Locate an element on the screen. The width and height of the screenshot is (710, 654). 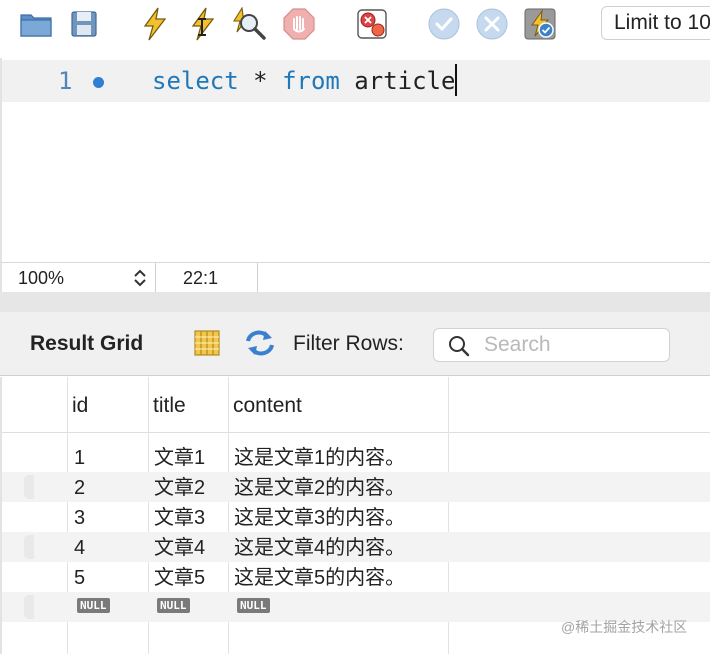
rollback-icon is located at coordinates (492, 24).